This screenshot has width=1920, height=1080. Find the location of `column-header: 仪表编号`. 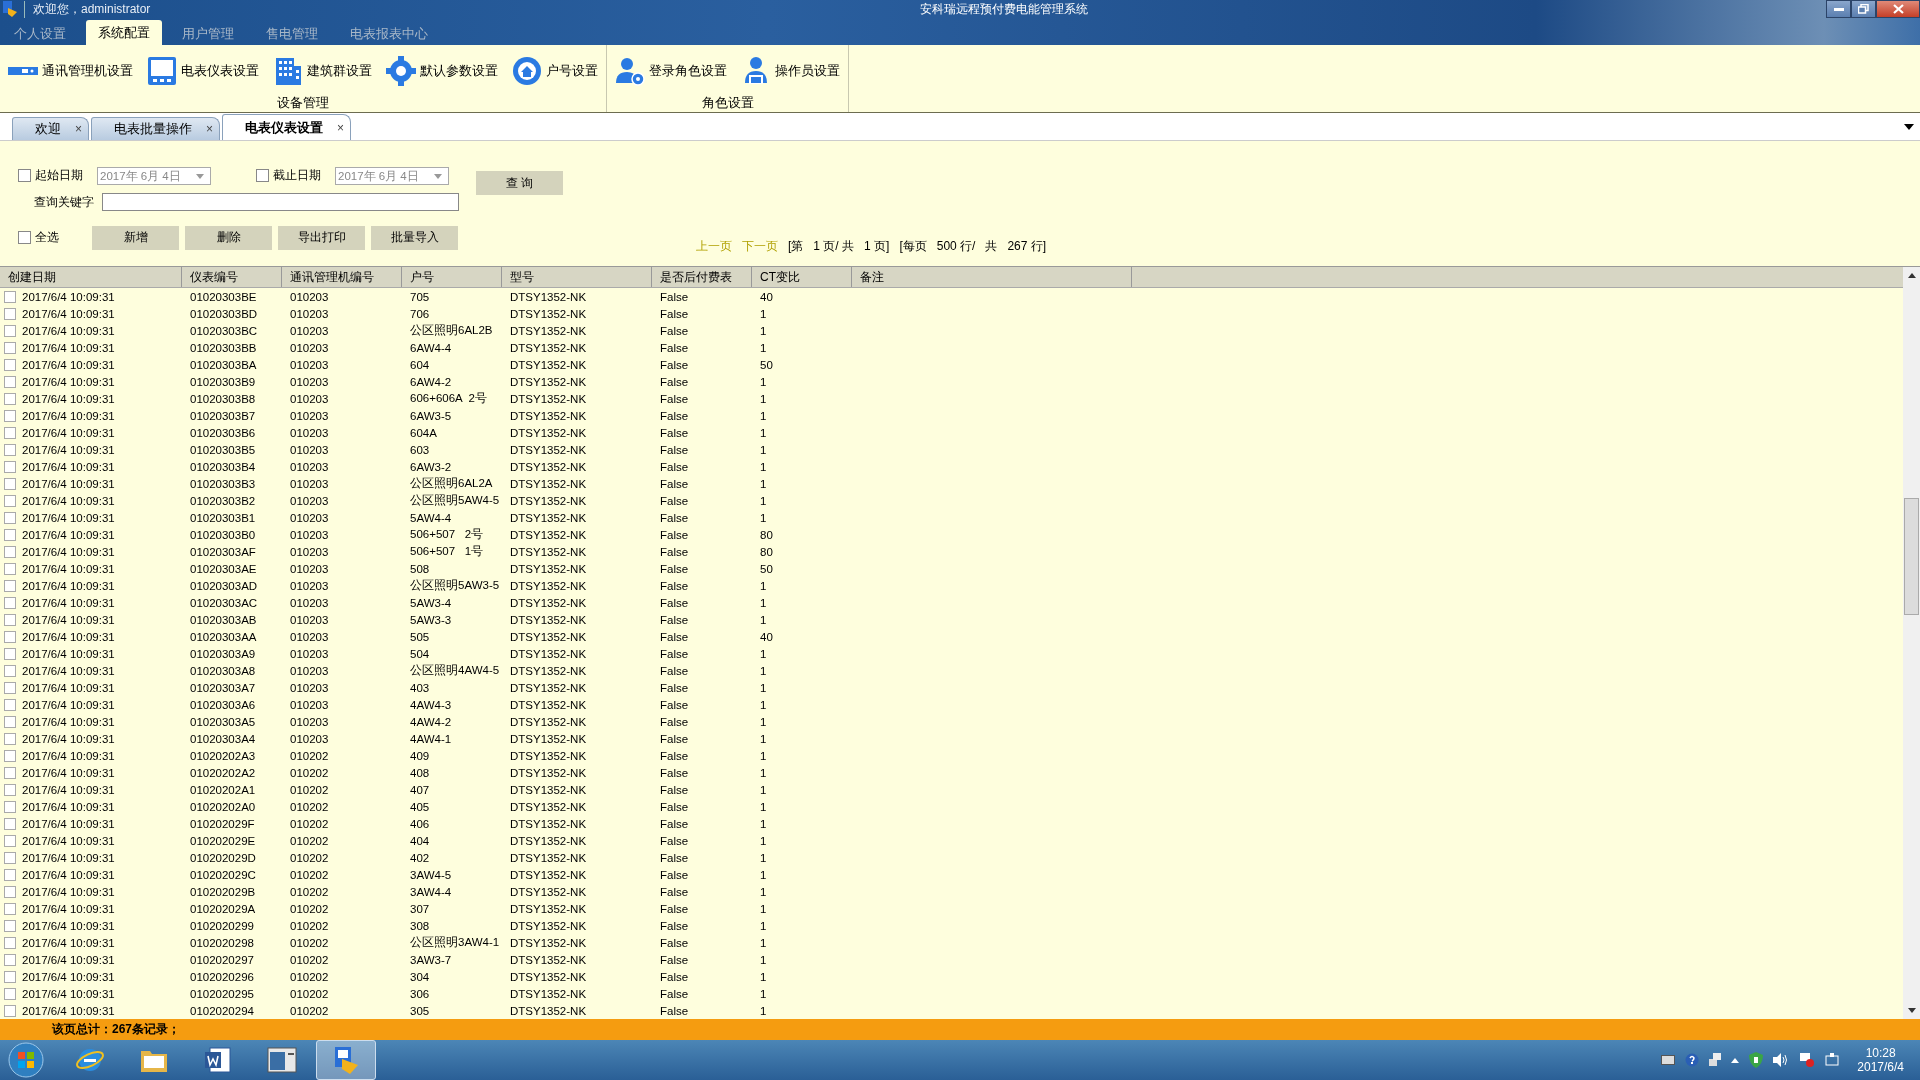

column-header: 仪表编号 is located at coordinates (232, 277).